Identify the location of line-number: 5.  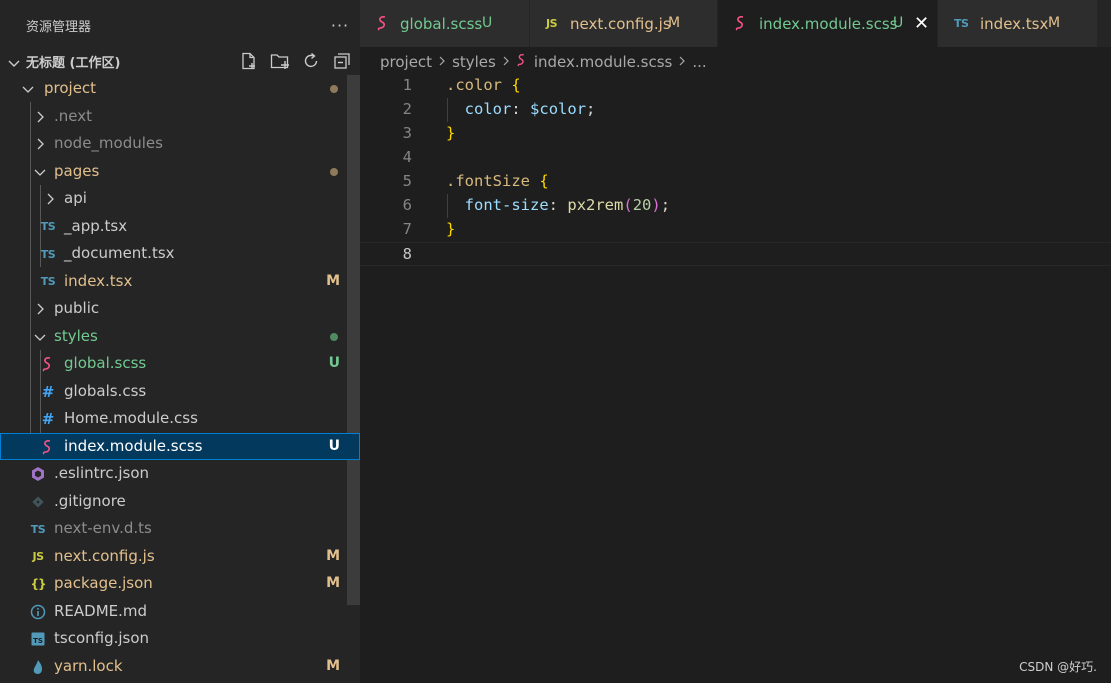
(407, 181).